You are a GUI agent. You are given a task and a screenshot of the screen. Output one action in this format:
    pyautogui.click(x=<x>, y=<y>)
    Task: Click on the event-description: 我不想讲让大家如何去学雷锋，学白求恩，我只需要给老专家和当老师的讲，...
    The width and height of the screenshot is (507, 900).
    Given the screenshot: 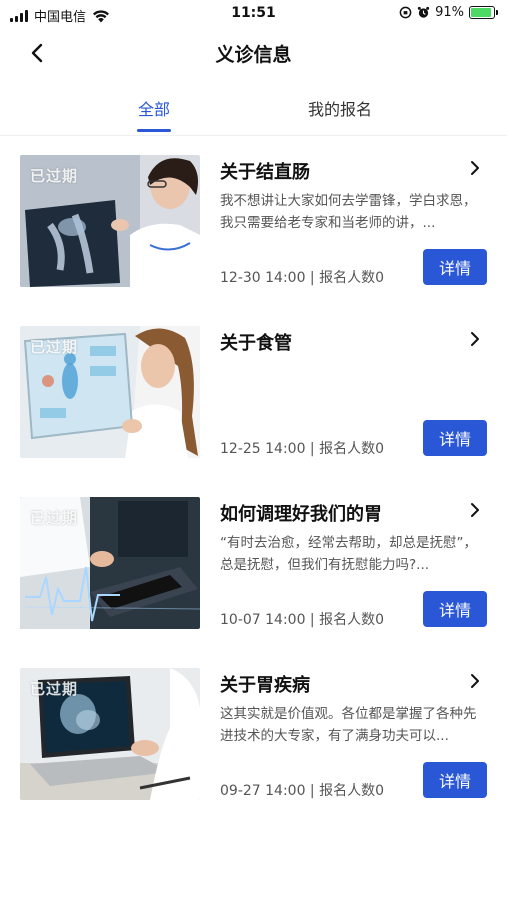 What is the action you would take?
    pyautogui.click(x=348, y=212)
    